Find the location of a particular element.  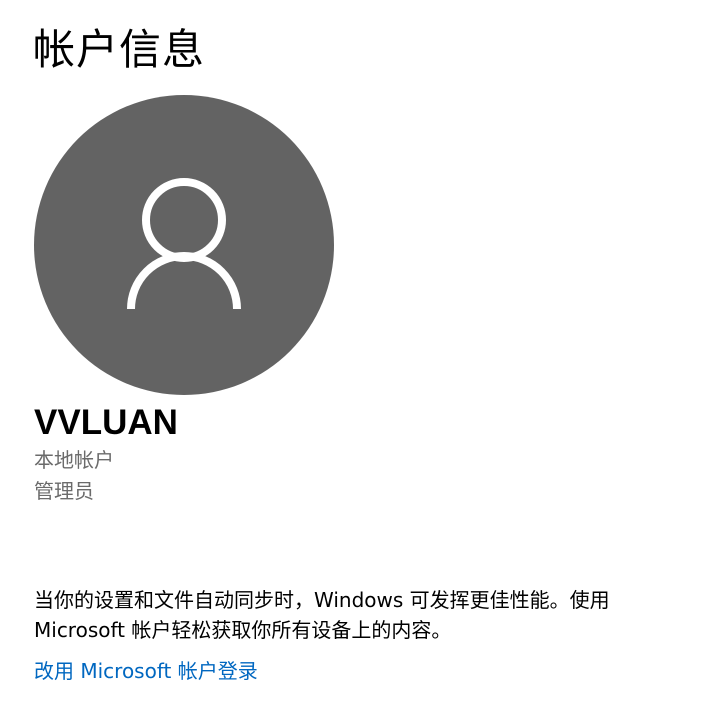

account-type-label: 本地帐户 is located at coordinates (74, 460).